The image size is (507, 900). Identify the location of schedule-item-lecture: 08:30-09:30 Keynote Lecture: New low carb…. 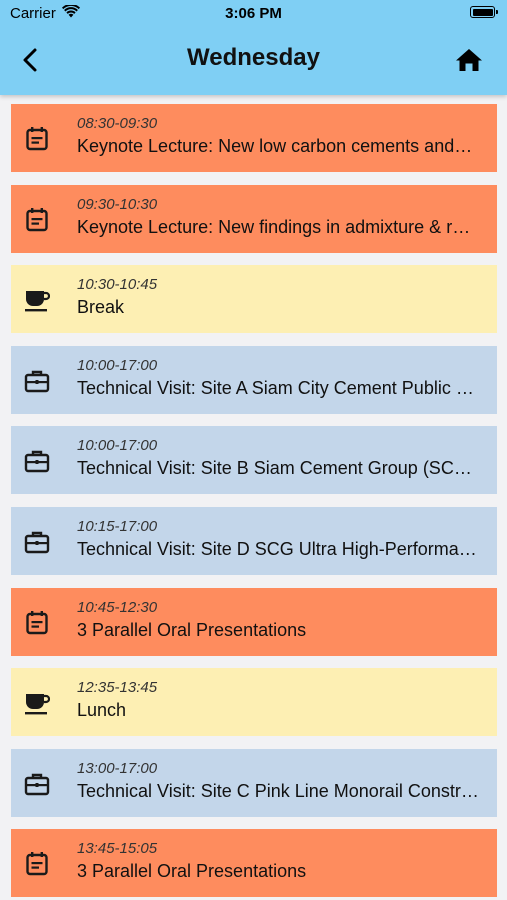
(254, 138).